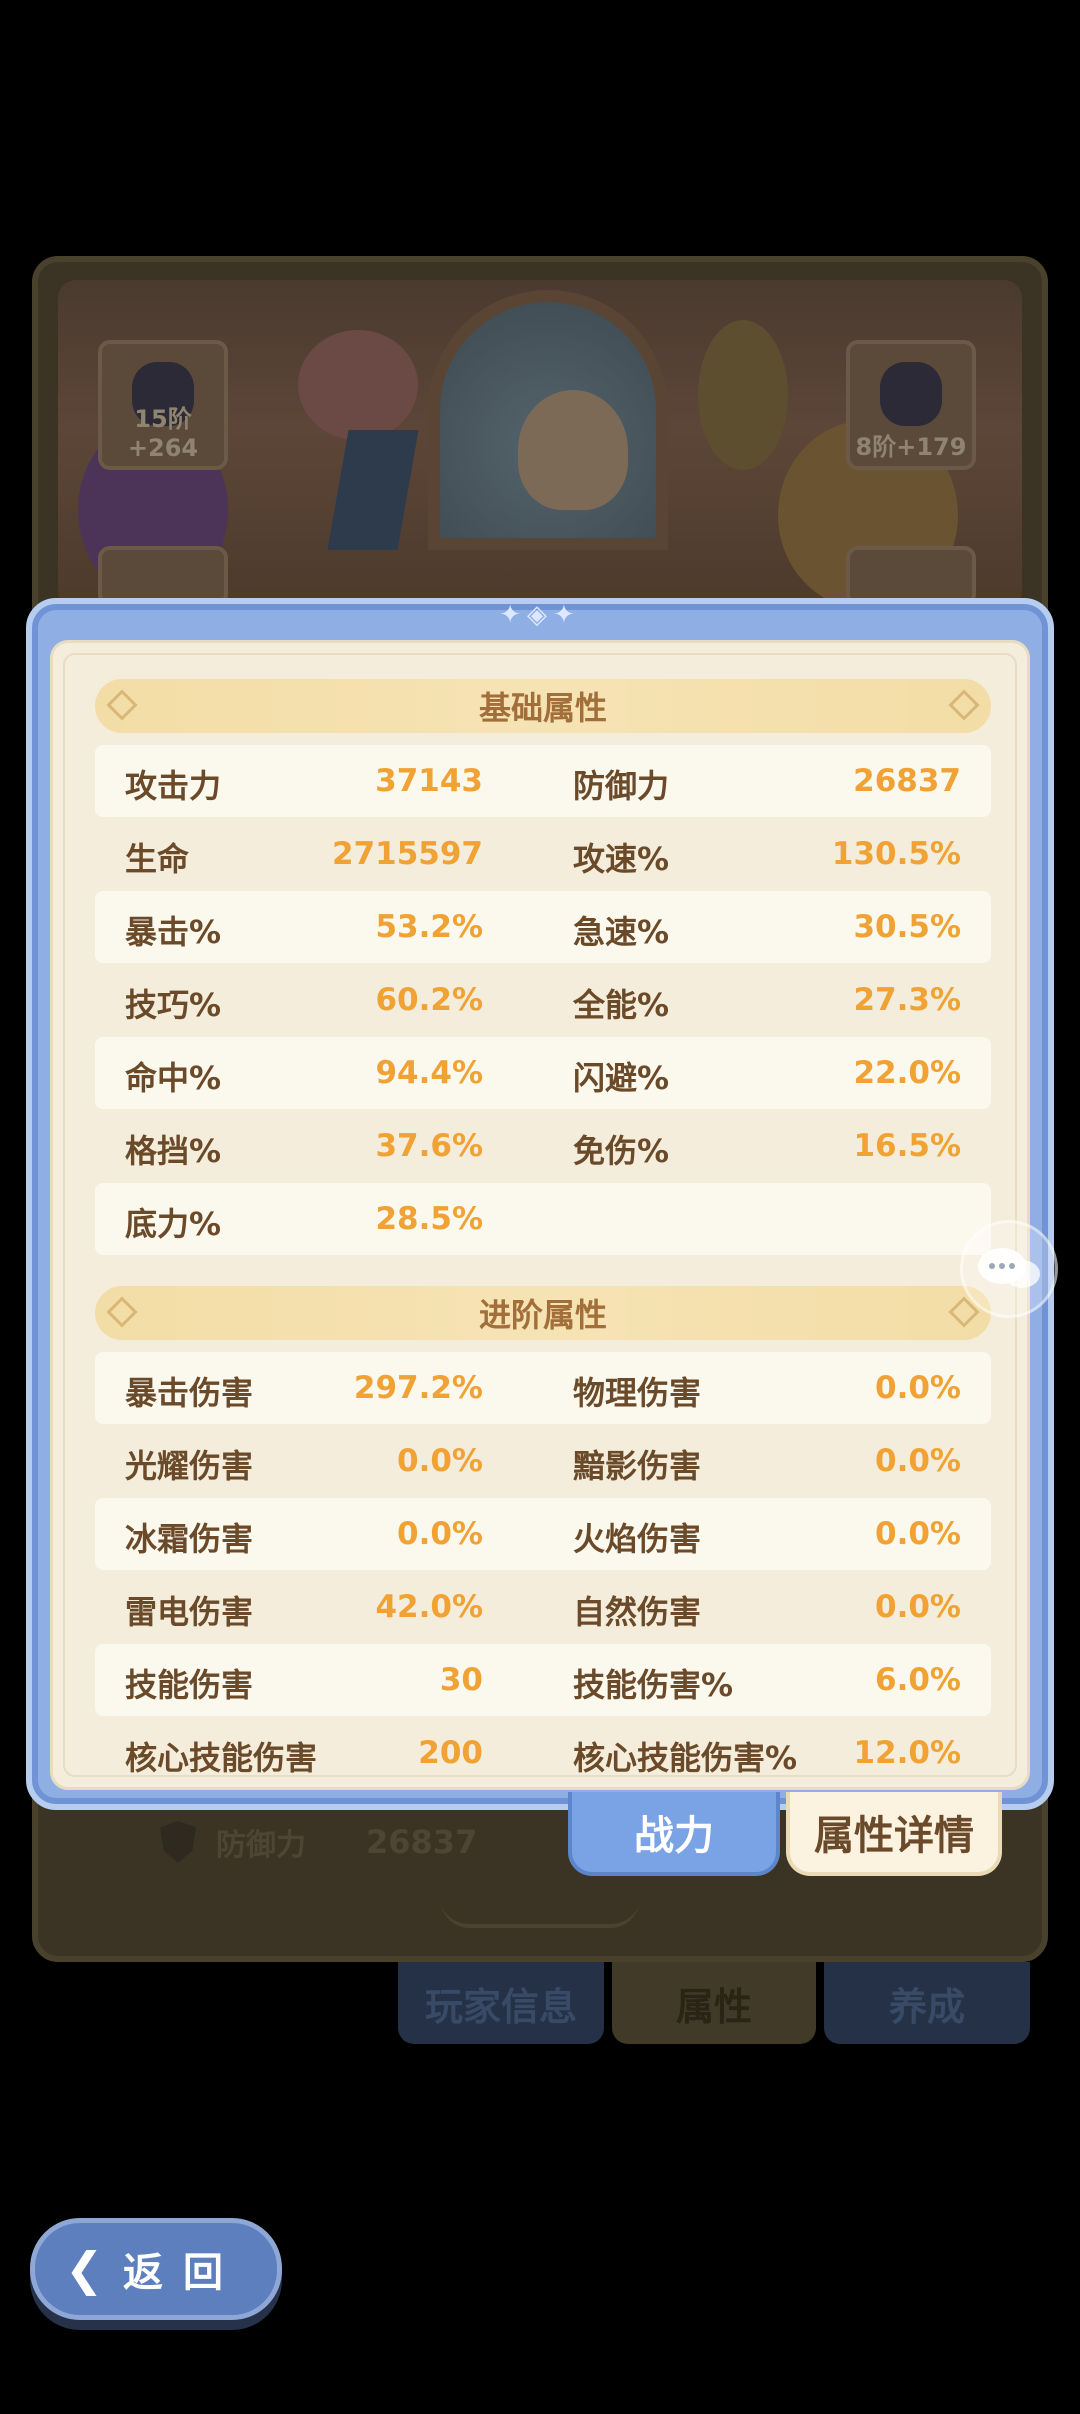 This screenshot has height=2414, width=1080. I want to click on stat-name: 底力%, so click(173, 1224).